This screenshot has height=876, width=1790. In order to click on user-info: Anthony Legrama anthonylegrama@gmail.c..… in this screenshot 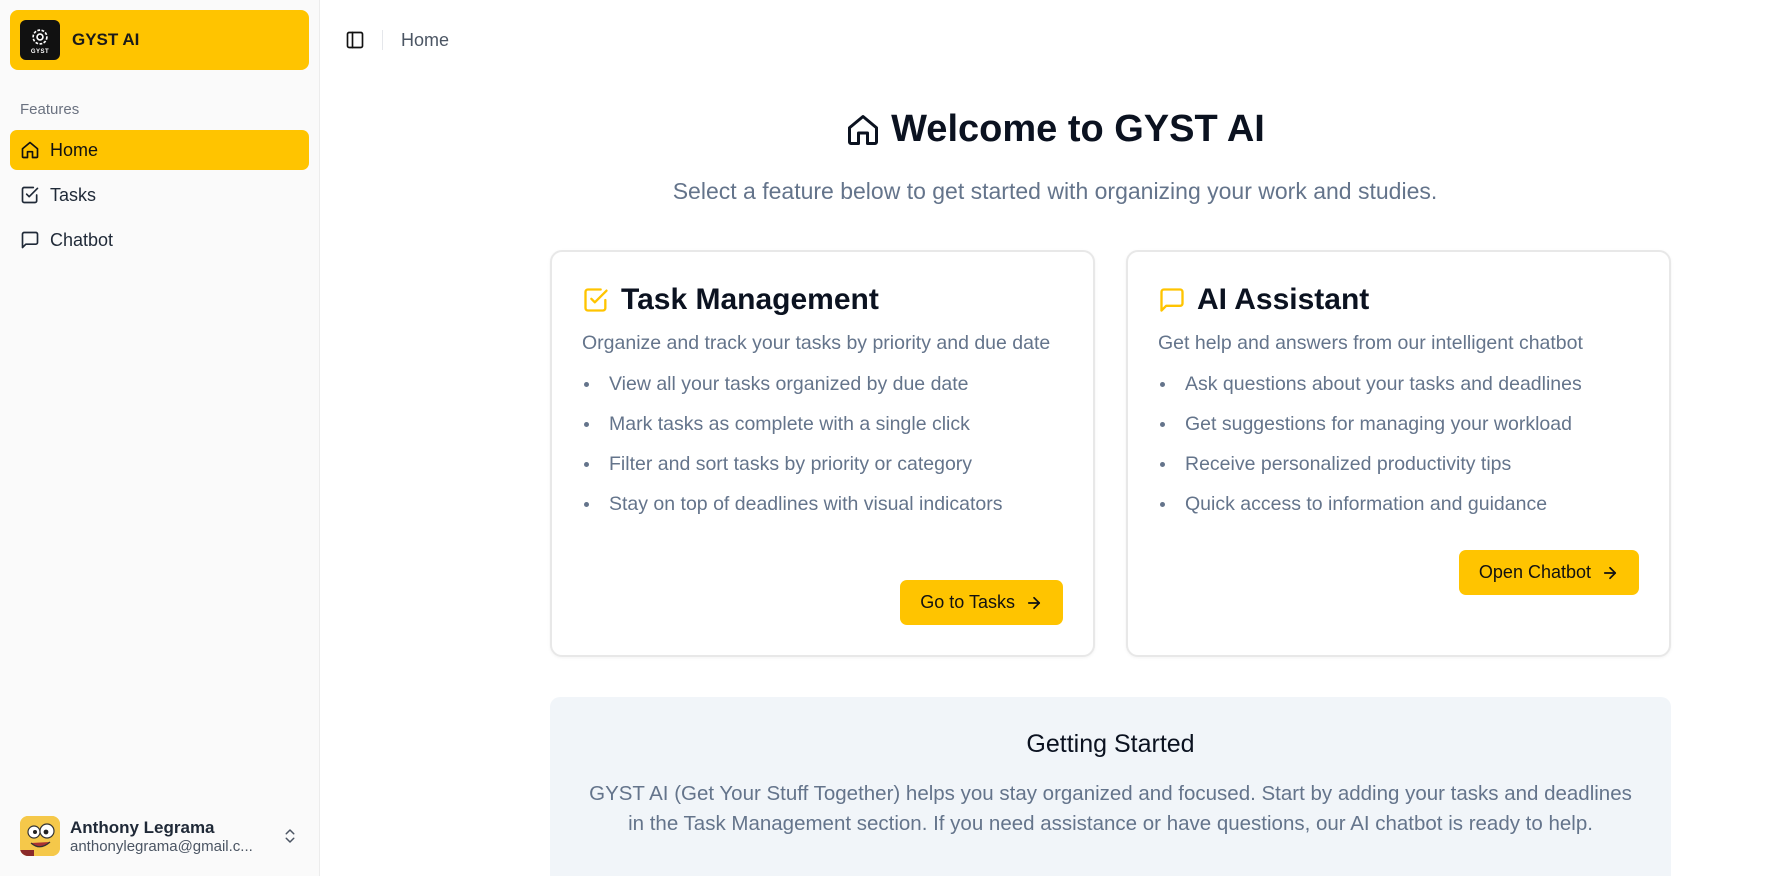, I will do `click(175, 836)`.